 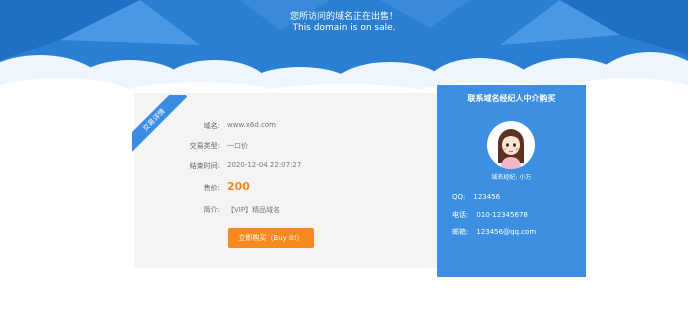 What do you see at coordinates (343, 17) in the screenshot?
I see `hero-title: 您所访问的域名正在出售！` at bounding box center [343, 17].